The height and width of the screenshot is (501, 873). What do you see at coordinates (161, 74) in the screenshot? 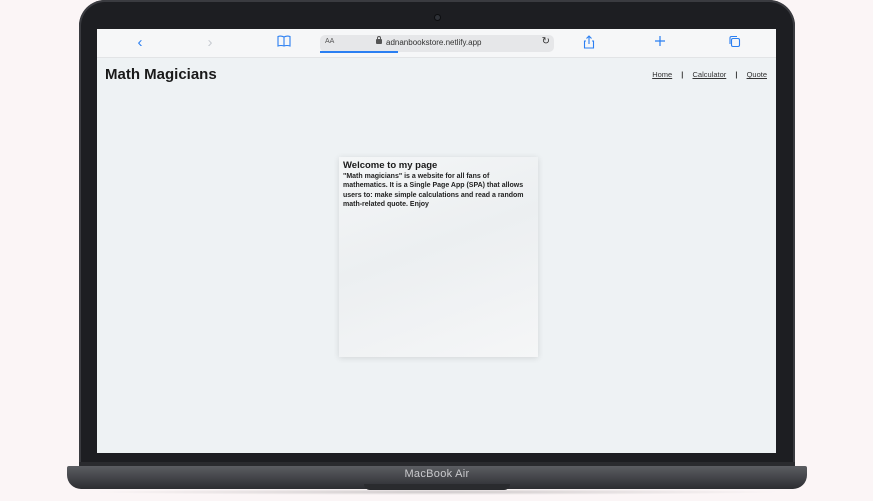
I see `page-title: Math Magicians` at bounding box center [161, 74].